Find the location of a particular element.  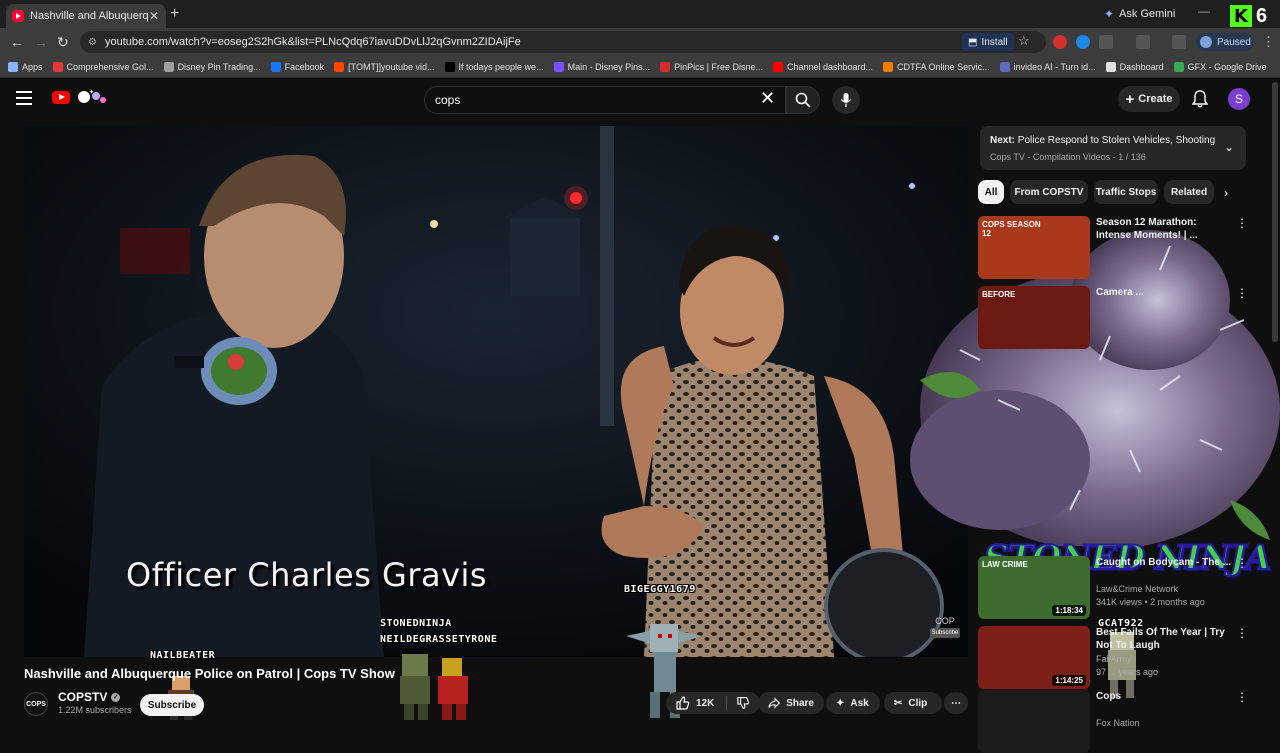

more-actions-button: ⋯ is located at coordinates (956, 703).